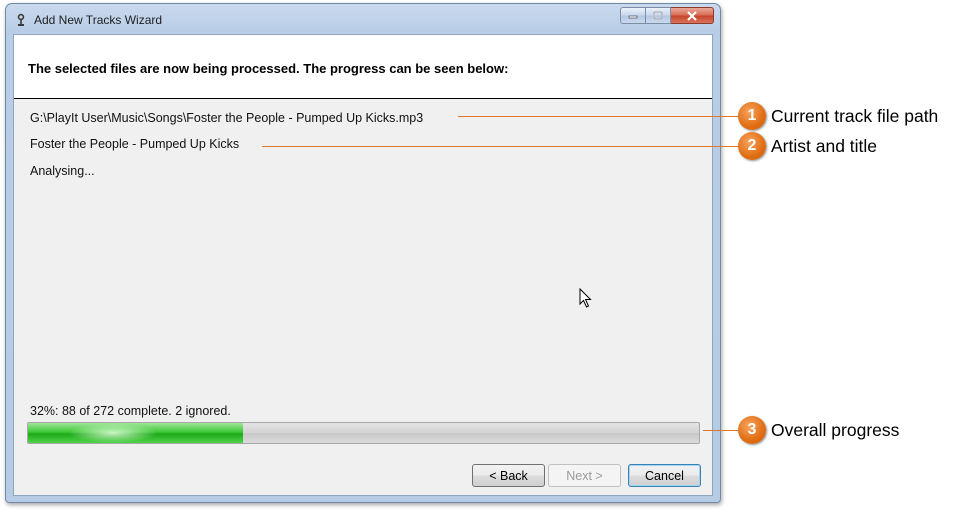 This screenshot has width=965, height=513. What do you see at coordinates (855, 116) in the screenshot?
I see `callout-label-1: Current track file path` at bounding box center [855, 116].